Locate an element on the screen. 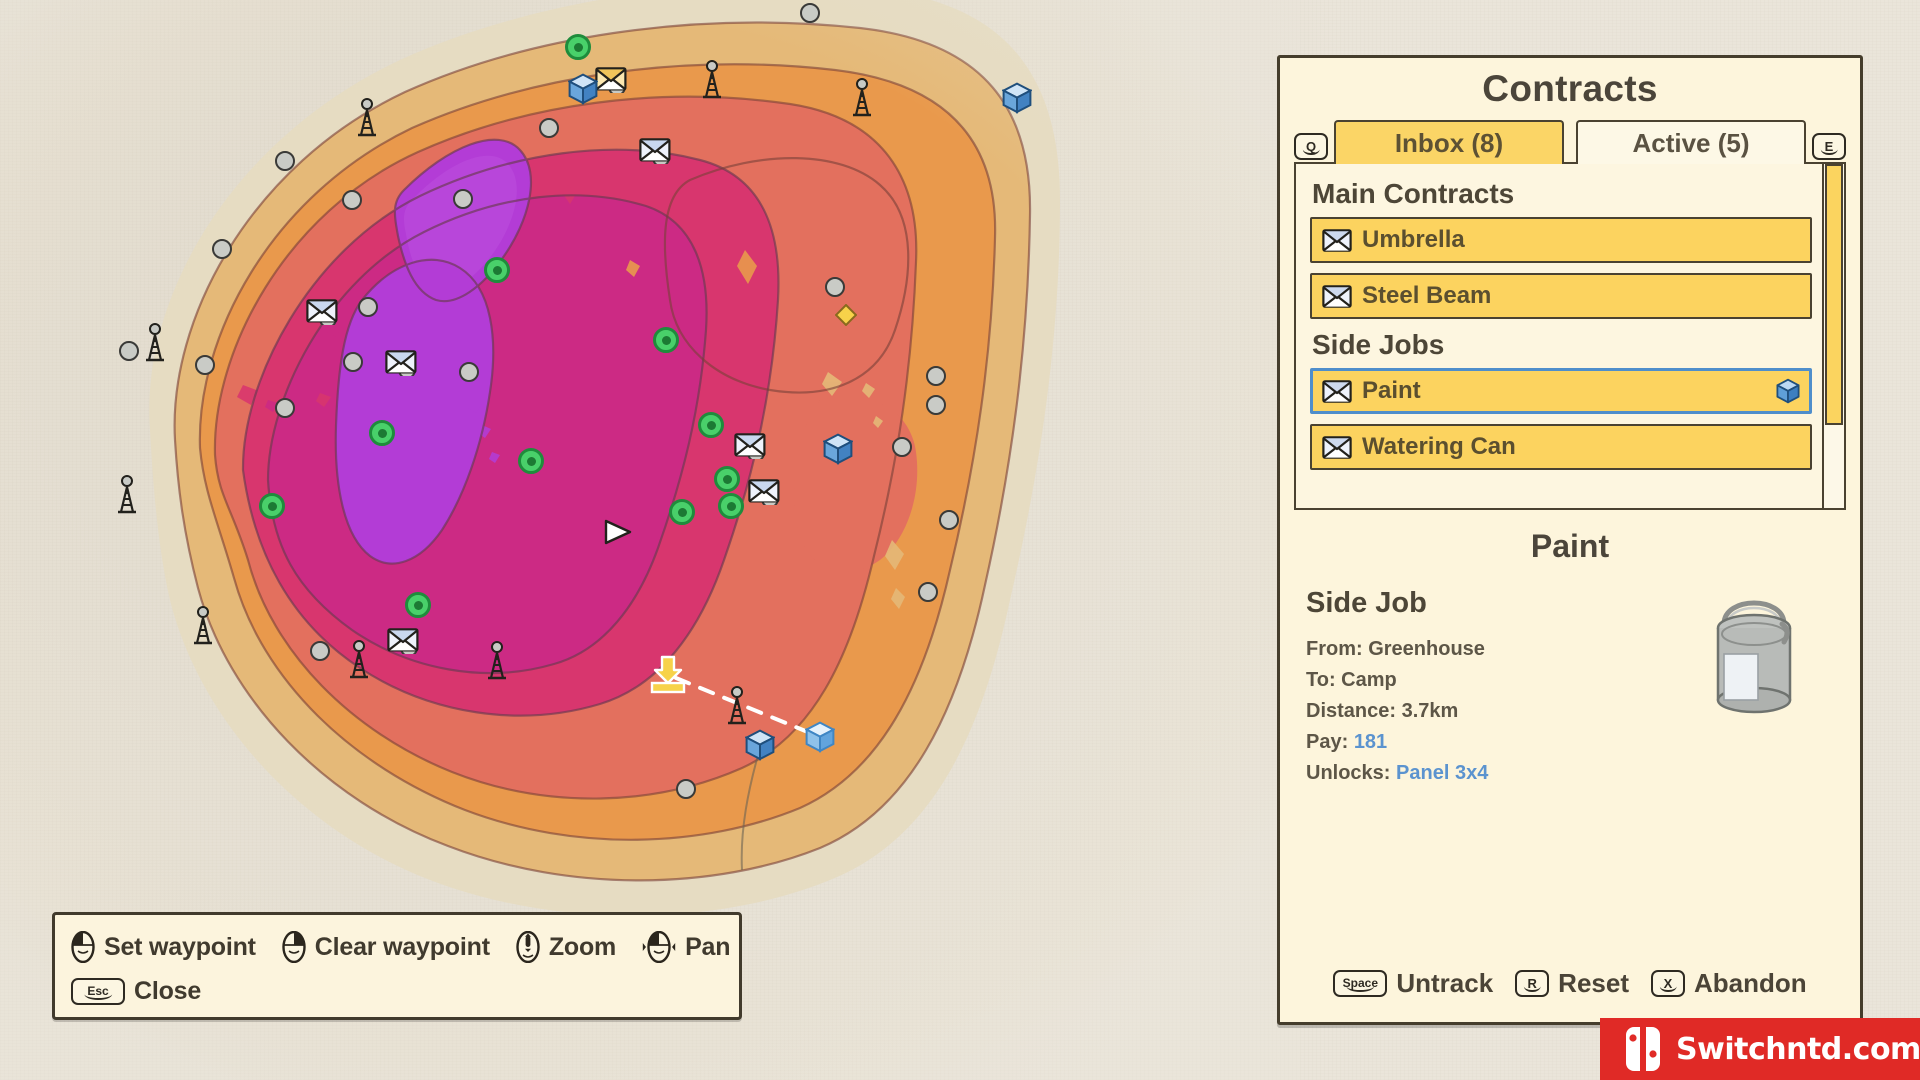 Image resolution: width=1920 pixels, height=1080 pixels. objective-diamond-icon is located at coordinates (846, 315).